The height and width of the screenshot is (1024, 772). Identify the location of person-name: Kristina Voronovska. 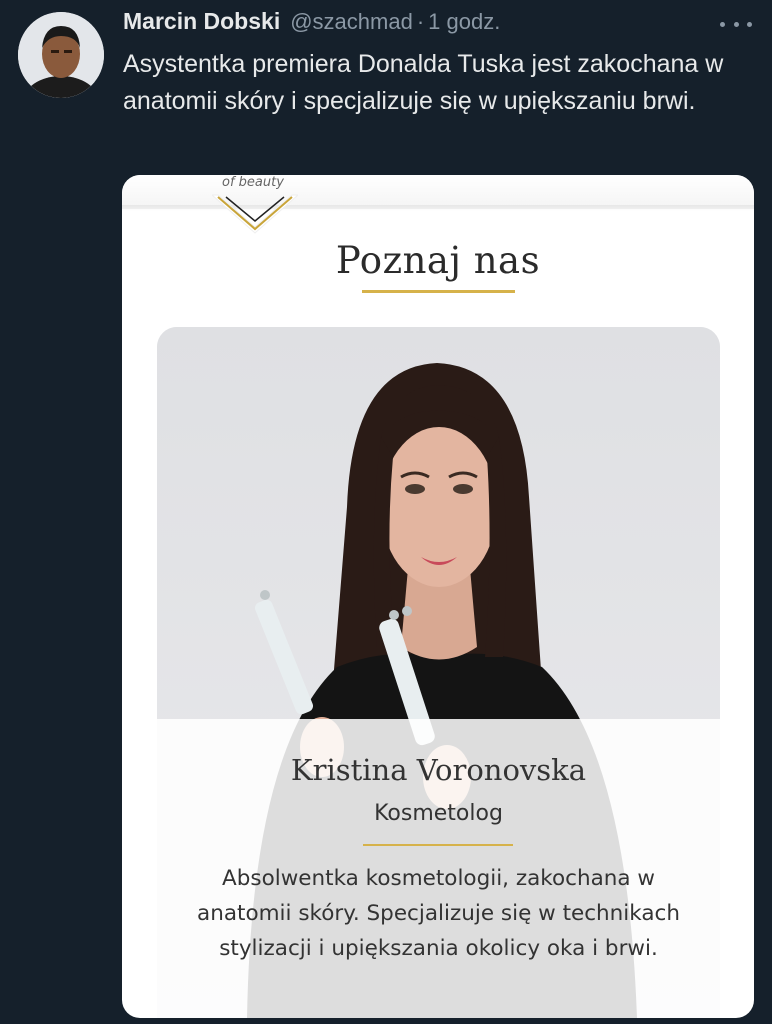
(438, 770).